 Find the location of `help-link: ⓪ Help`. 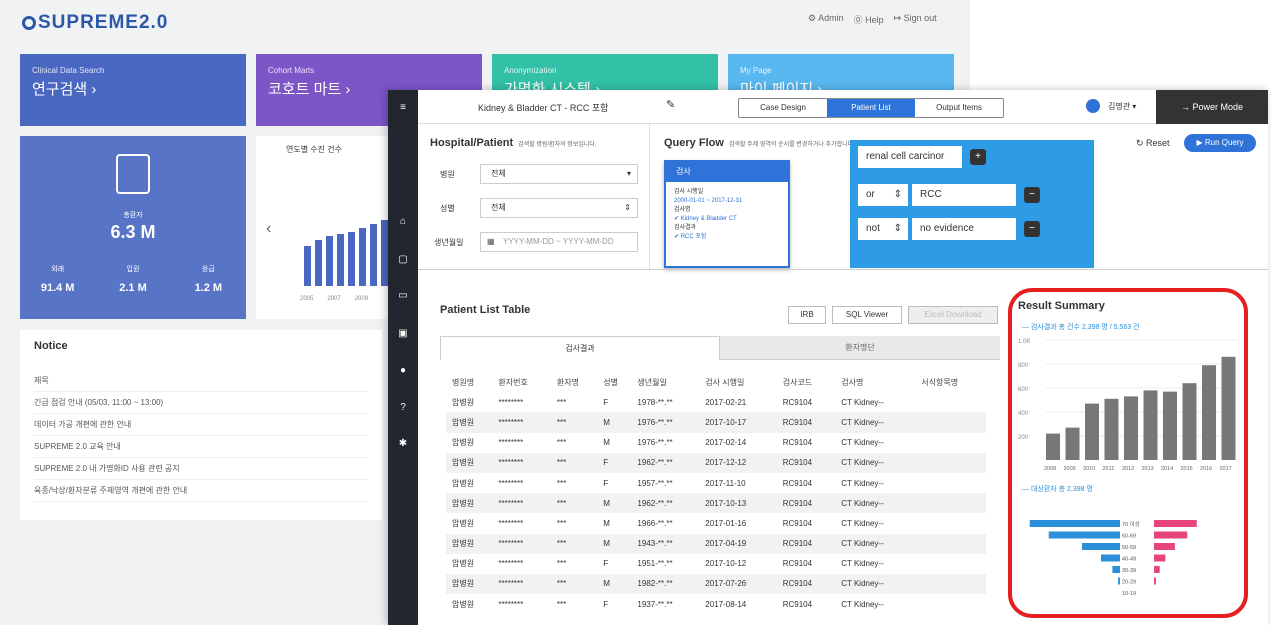

help-link: ⓪ Help is located at coordinates (869, 19).